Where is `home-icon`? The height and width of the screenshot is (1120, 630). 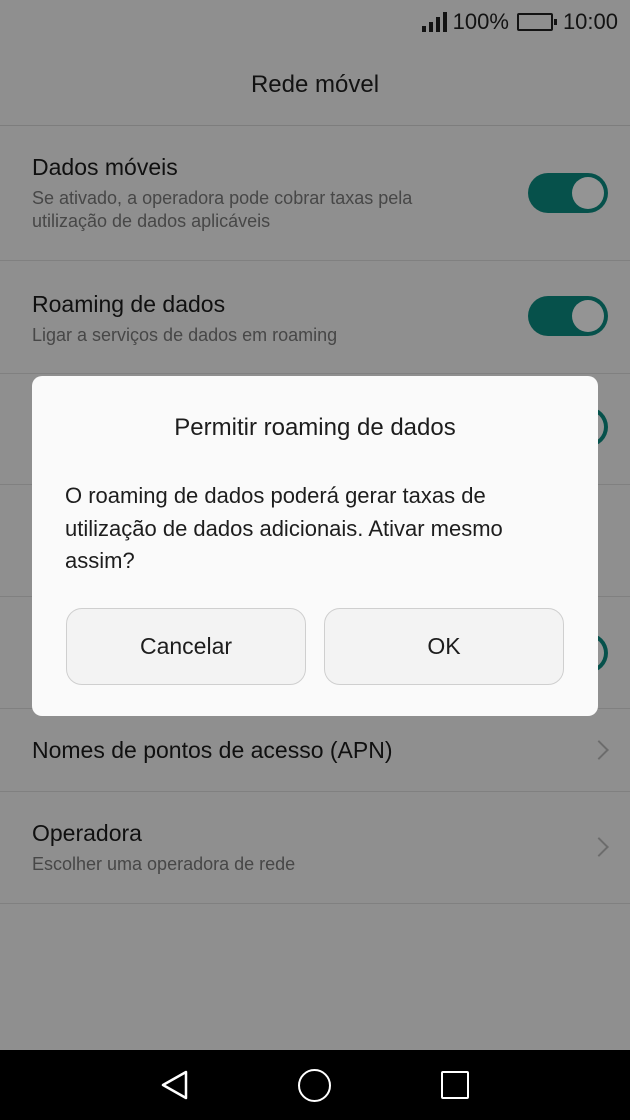
home-icon is located at coordinates (314, 1085).